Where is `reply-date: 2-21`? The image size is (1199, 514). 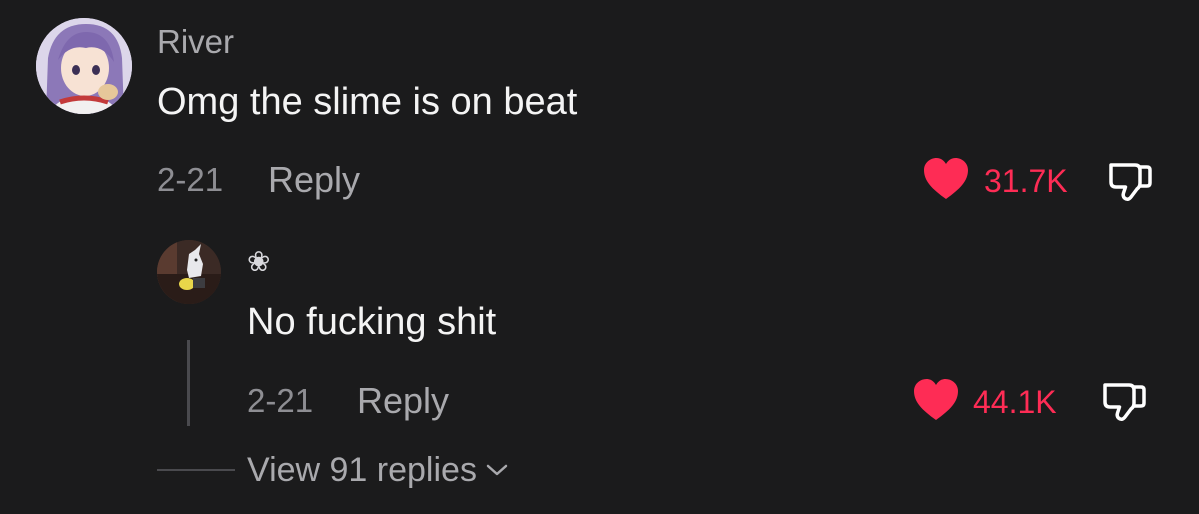 reply-date: 2-21 is located at coordinates (280, 400).